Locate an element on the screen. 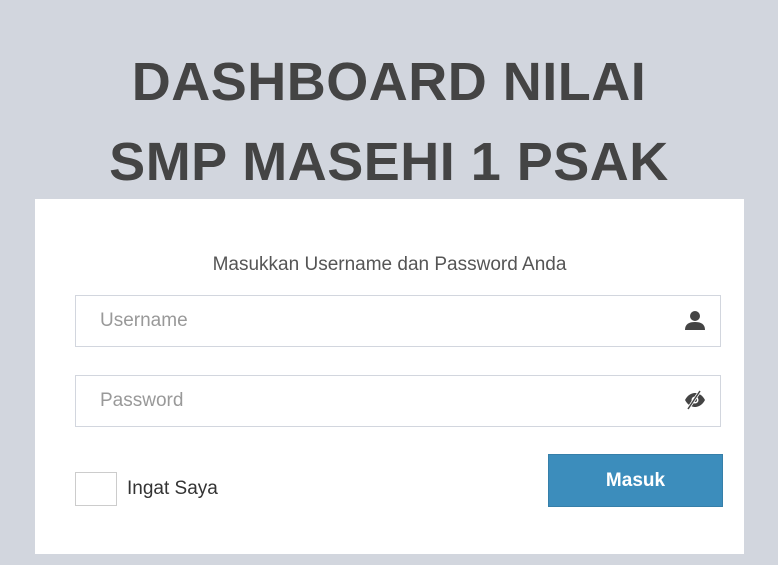 The image size is (778, 565). page-title-line-2: SMP MASEHI 1 PSAK is located at coordinates (389, 162).